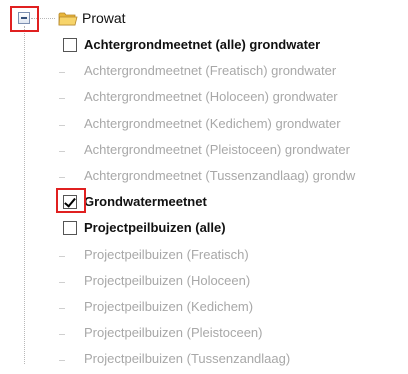  What do you see at coordinates (202, 44) in the screenshot?
I see `tree-item-label: Achtergrondmeetnet (alle) grondwater` at bounding box center [202, 44].